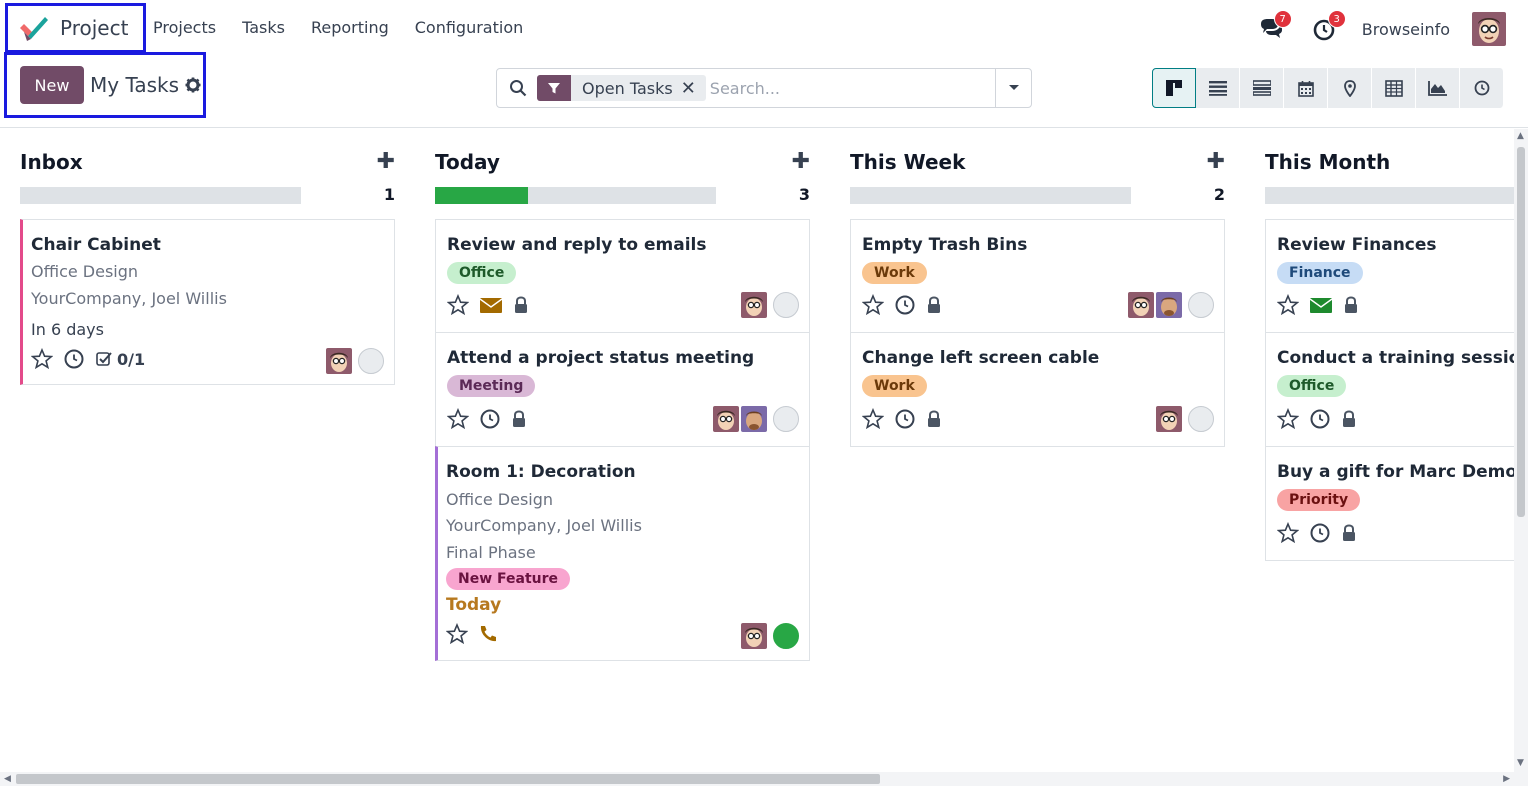 This screenshot has height=786, width=1528. Describe the element at coordinates (193, 85) in the screenshot. I see `gear-icon` at that location.